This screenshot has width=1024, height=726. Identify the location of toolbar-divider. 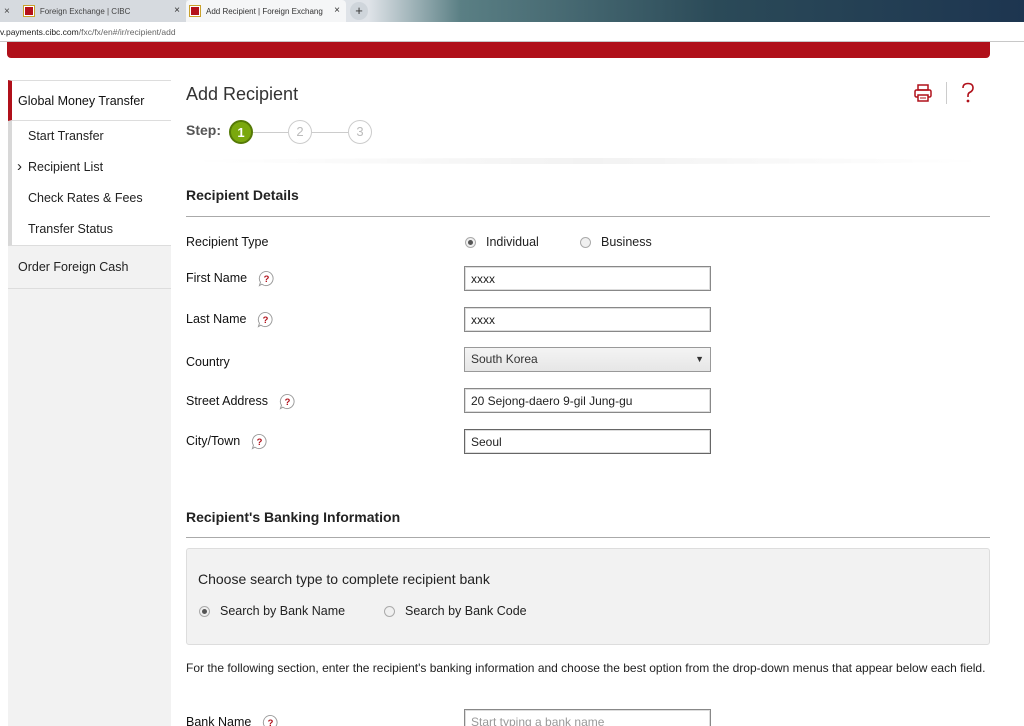
(946, 93).